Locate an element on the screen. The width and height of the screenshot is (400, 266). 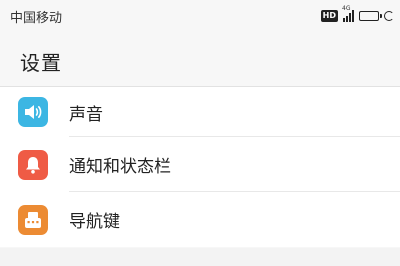
battery-icon is located at coordinates (370, 16).